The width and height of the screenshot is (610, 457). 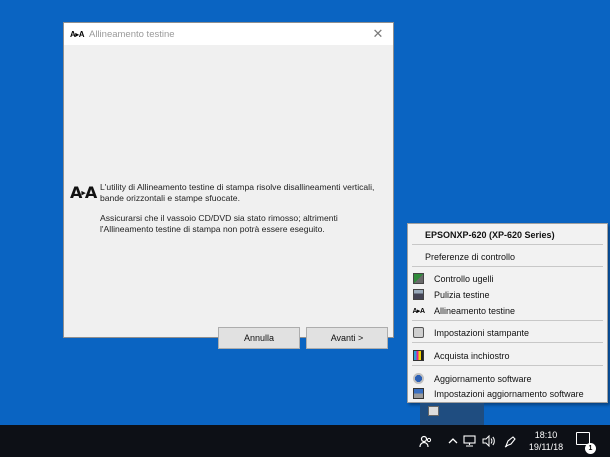 What do you see at coordinates (452, 414) in the screenshot?
I see `tray-overflow-popup` at bounding box center [452, 414].